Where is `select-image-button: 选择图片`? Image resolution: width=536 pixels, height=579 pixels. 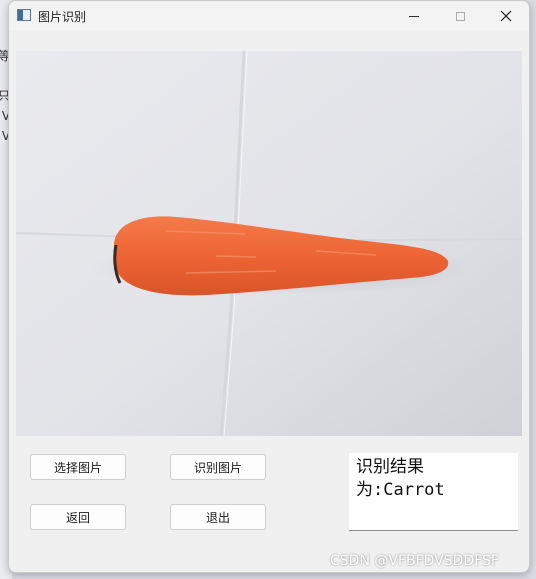 select-image-button: 选择图片 is located at coordinates (78, 467).